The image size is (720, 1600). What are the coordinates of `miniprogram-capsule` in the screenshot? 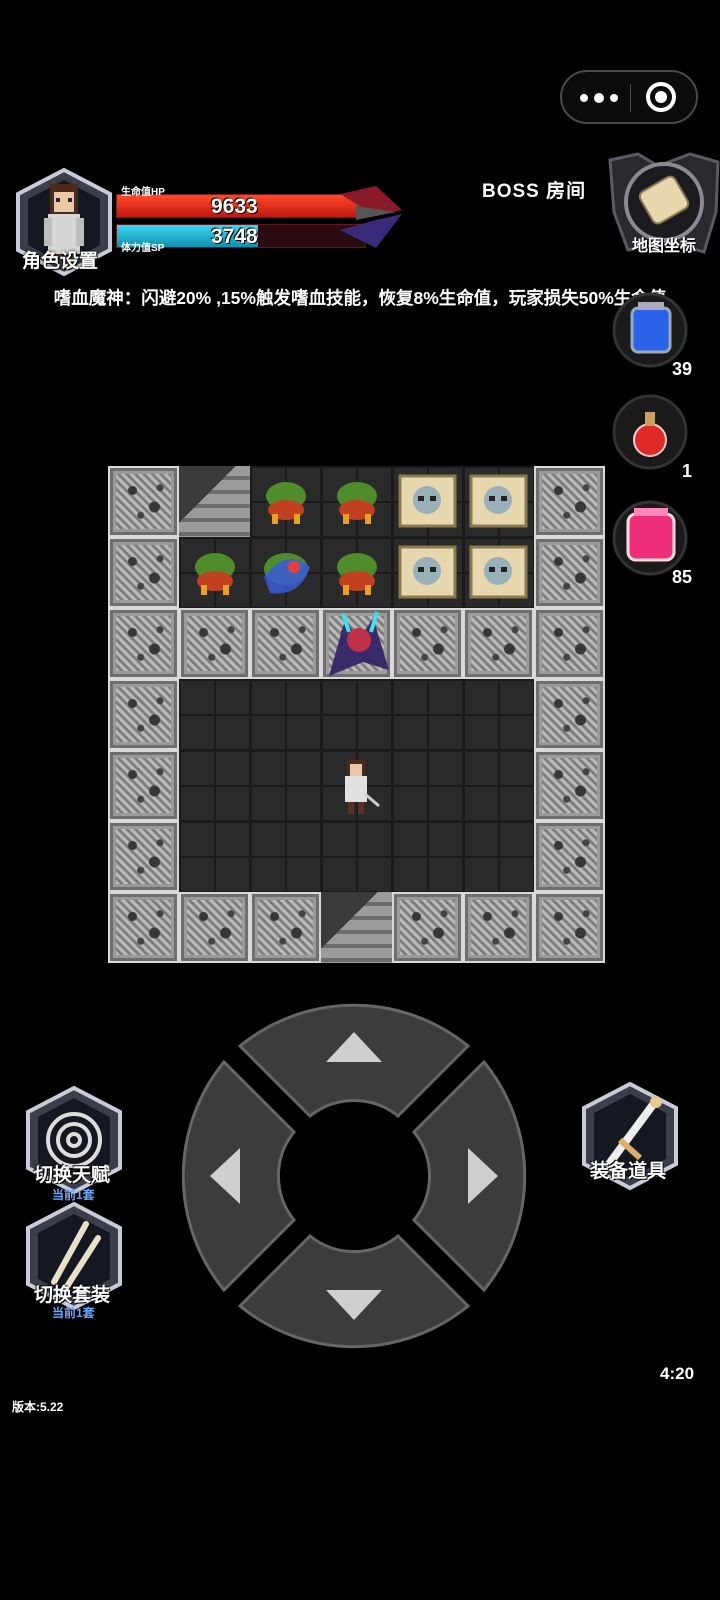 It's located at (629, 97).